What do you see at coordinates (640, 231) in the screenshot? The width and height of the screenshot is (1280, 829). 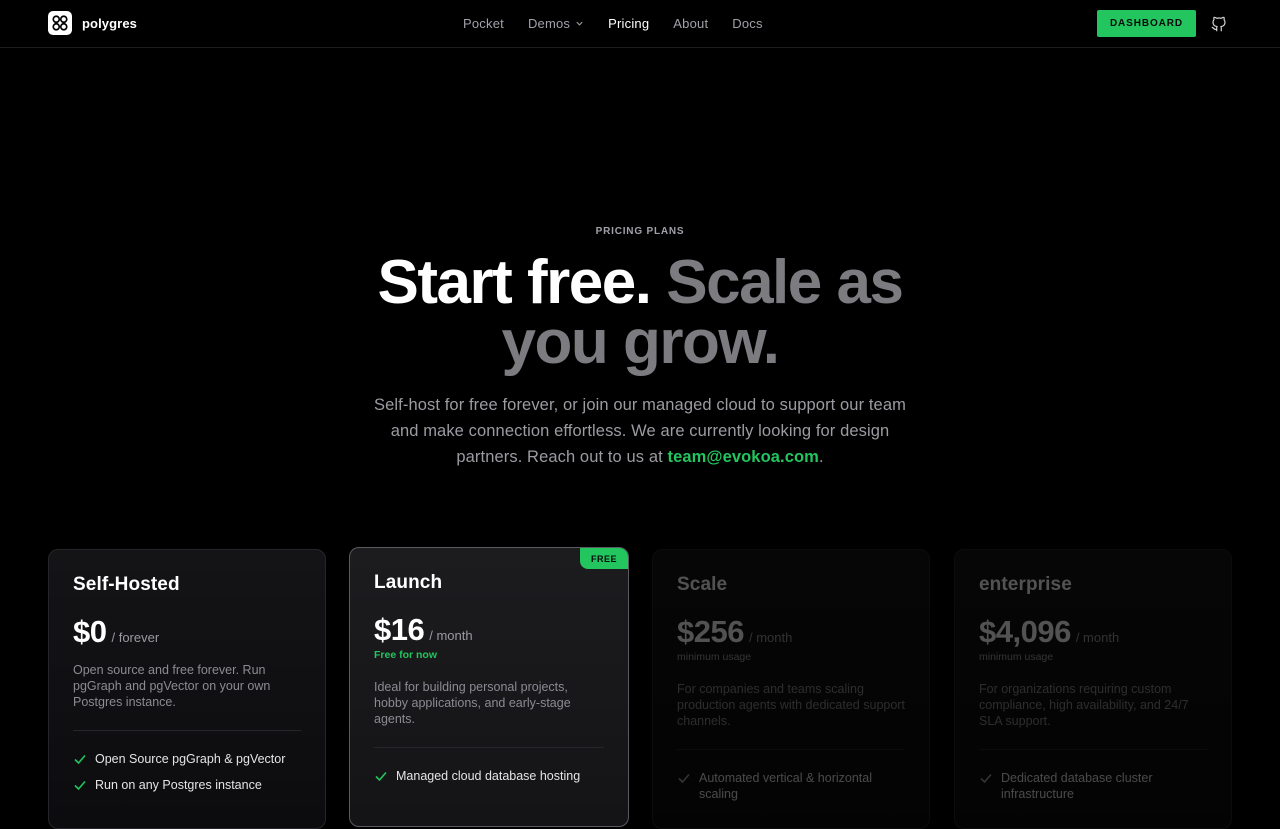 I see `pricing-eyebrow: PRICING PLANS` at bounding box center [640, 231].